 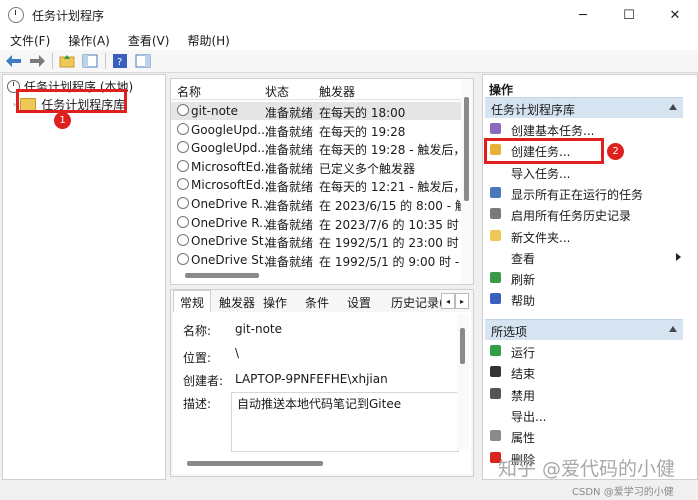 I want to click on action-item: 运行, so click(x=584, y=351).